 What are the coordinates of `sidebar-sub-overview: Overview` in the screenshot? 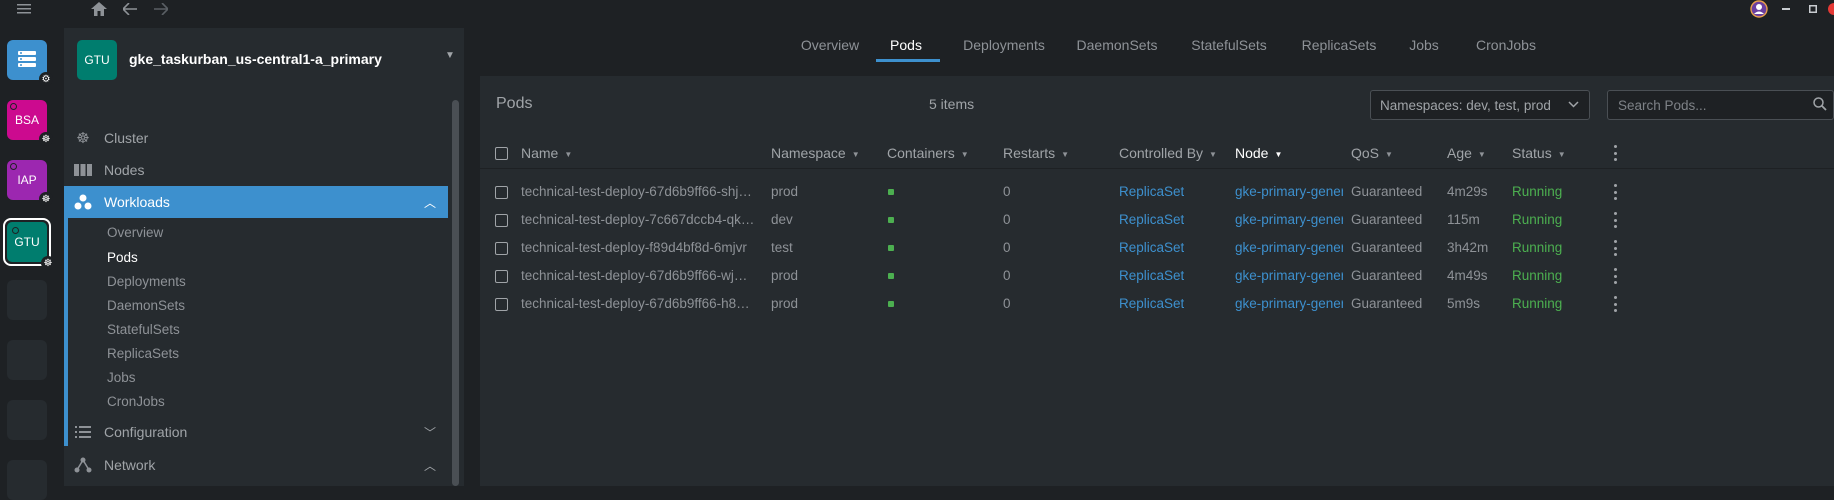 It's located at (135, 232).